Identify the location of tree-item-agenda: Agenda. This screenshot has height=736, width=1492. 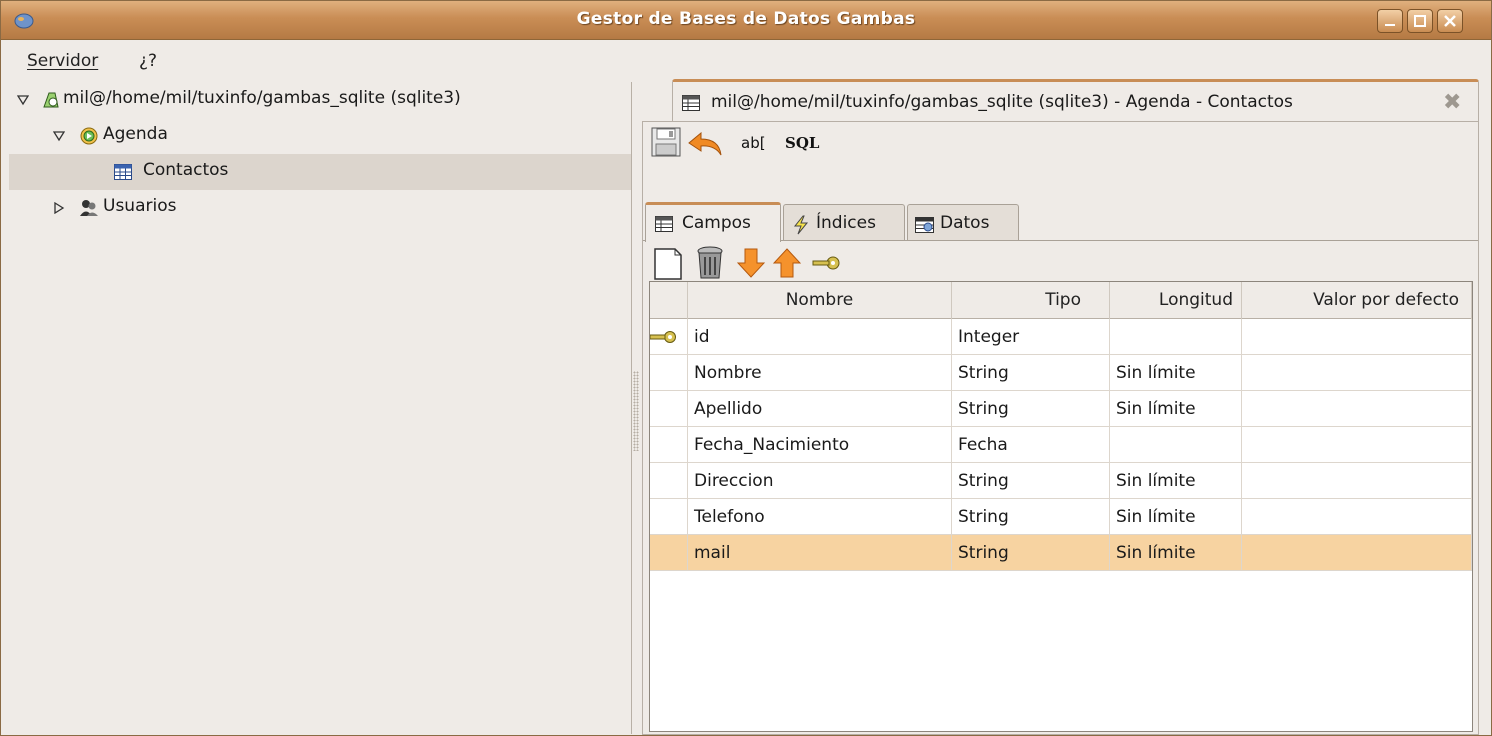
(320, 136).